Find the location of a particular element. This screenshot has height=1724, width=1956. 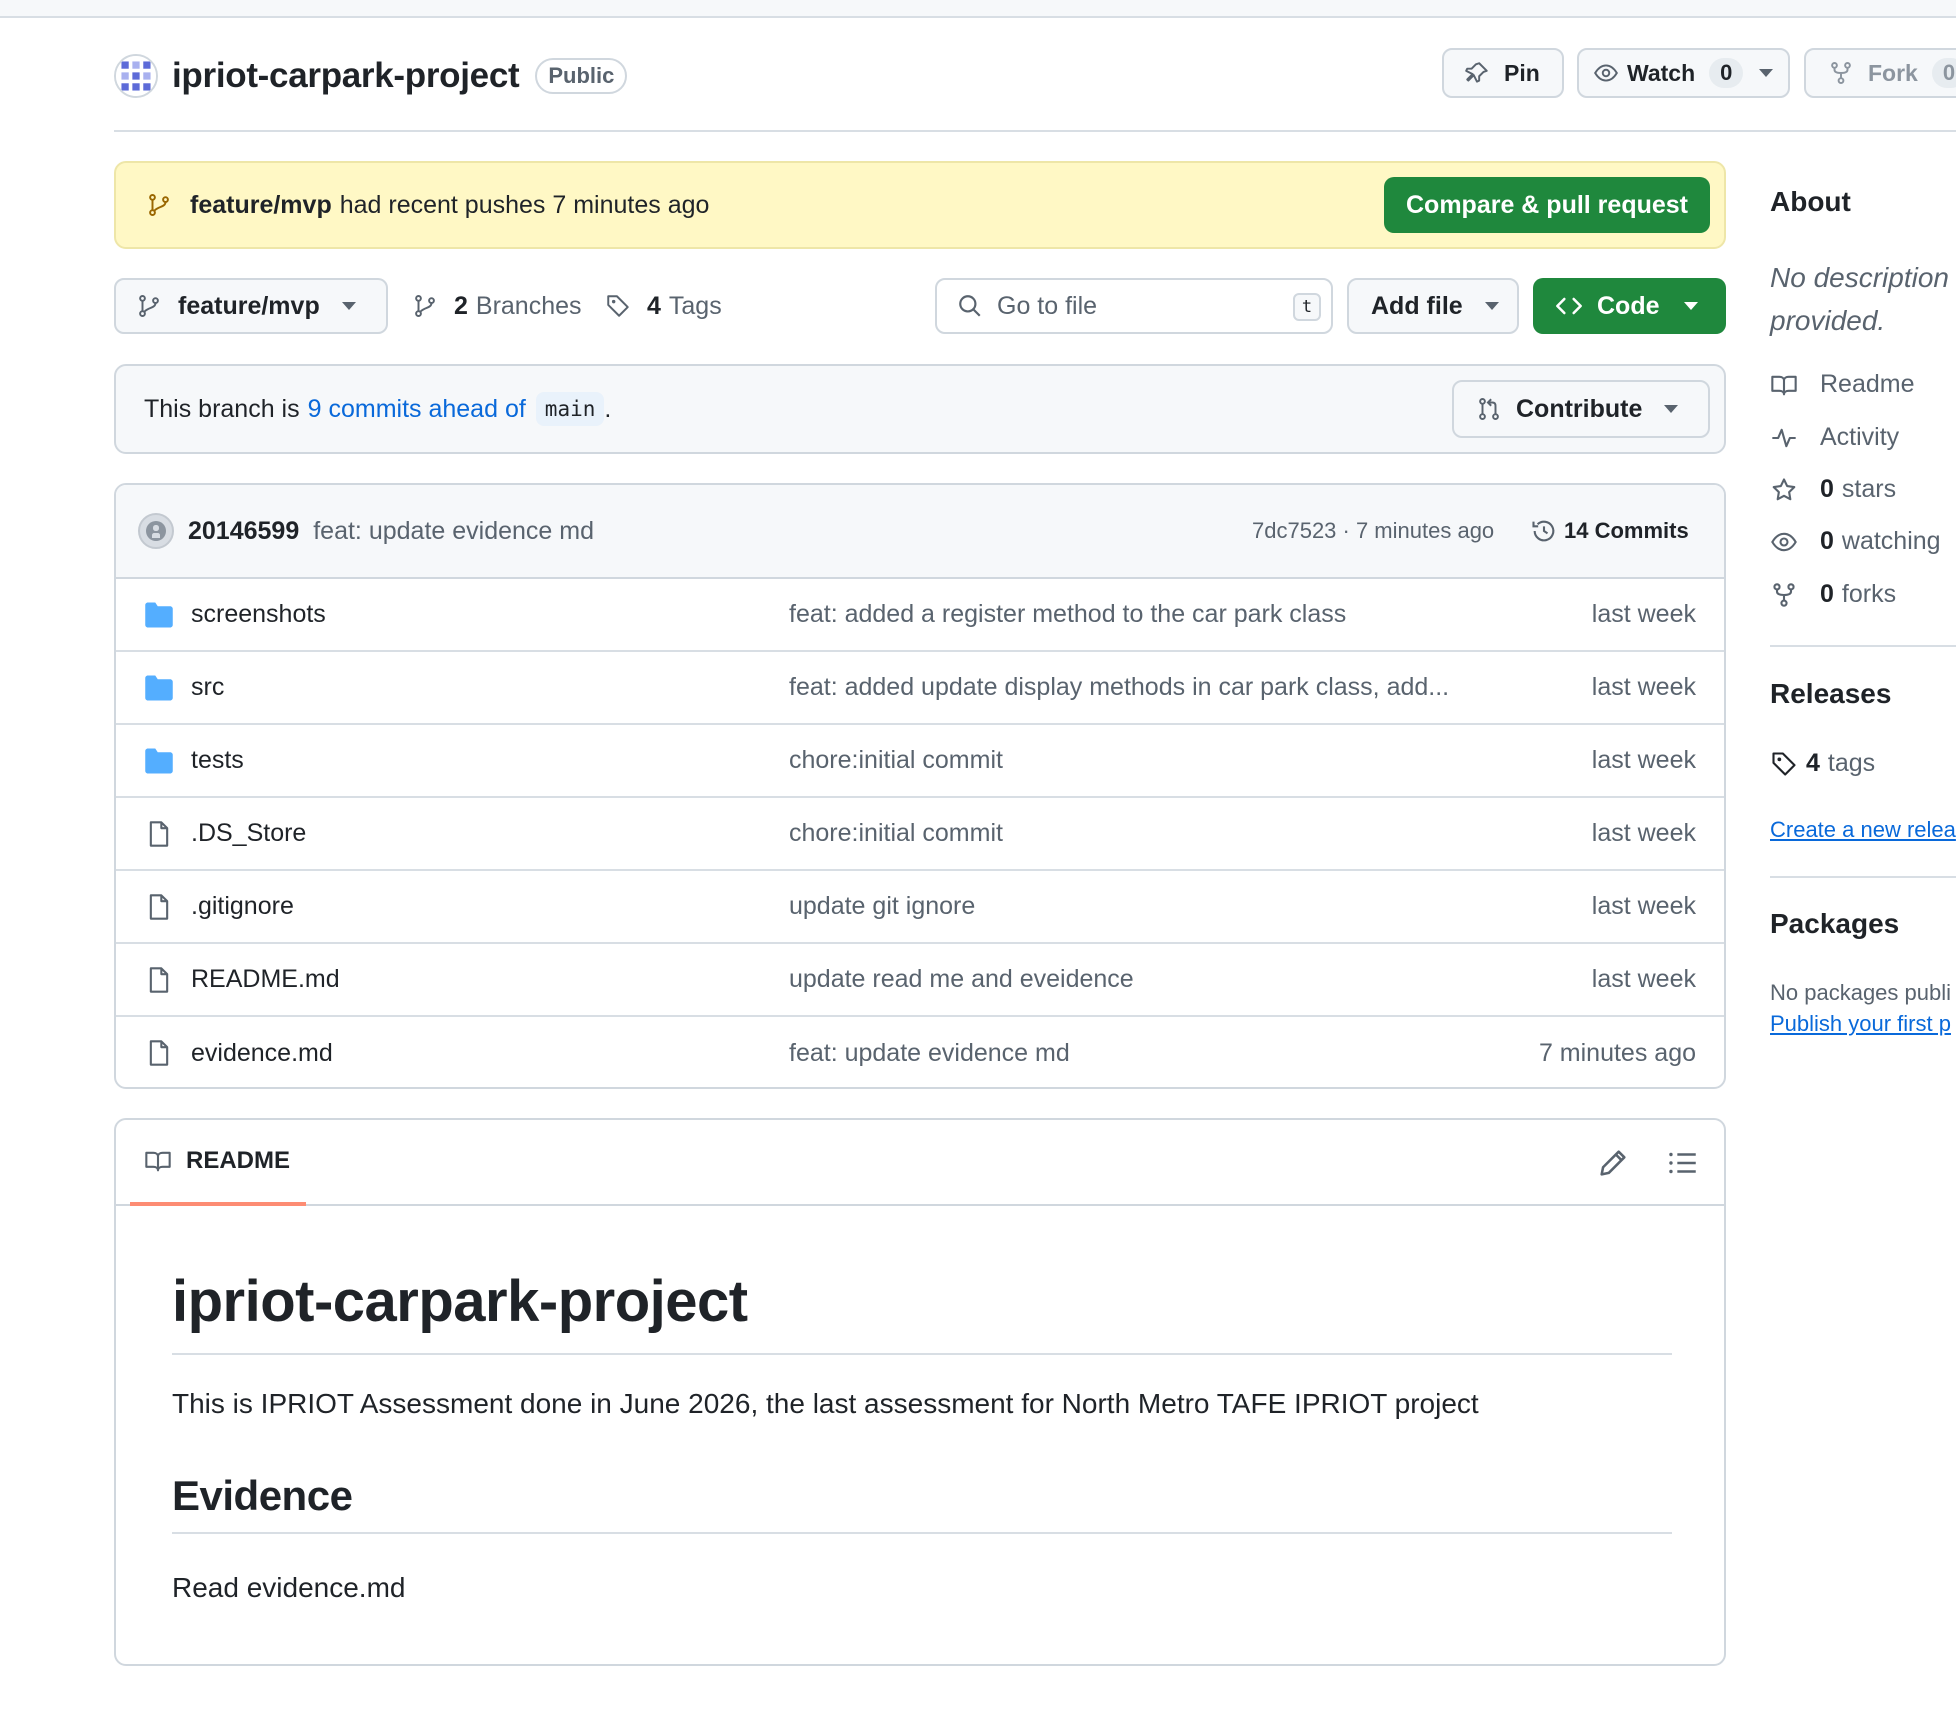

stars-label: stars is located at coordinates (1869, 489).